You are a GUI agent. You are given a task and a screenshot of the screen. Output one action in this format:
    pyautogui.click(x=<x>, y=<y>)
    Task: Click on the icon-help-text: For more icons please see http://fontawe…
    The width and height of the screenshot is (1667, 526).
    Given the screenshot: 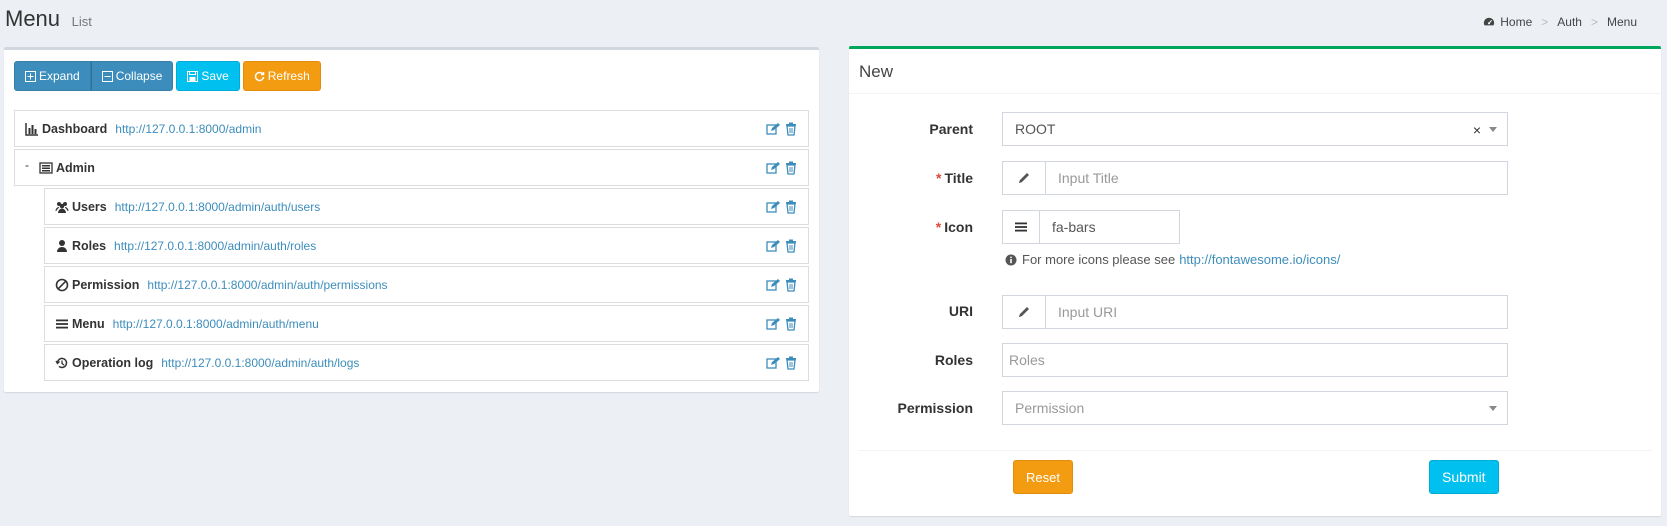 What is the action you would take?
    pyautogui.click(x=1172, y=259)
    